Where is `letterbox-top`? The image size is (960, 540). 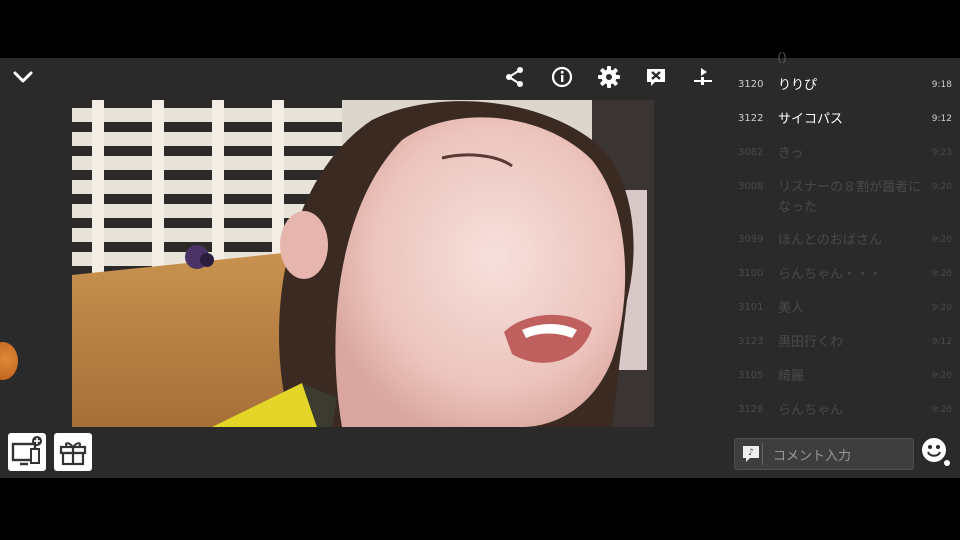 letterbox-top is located at coordinates (480, 29).